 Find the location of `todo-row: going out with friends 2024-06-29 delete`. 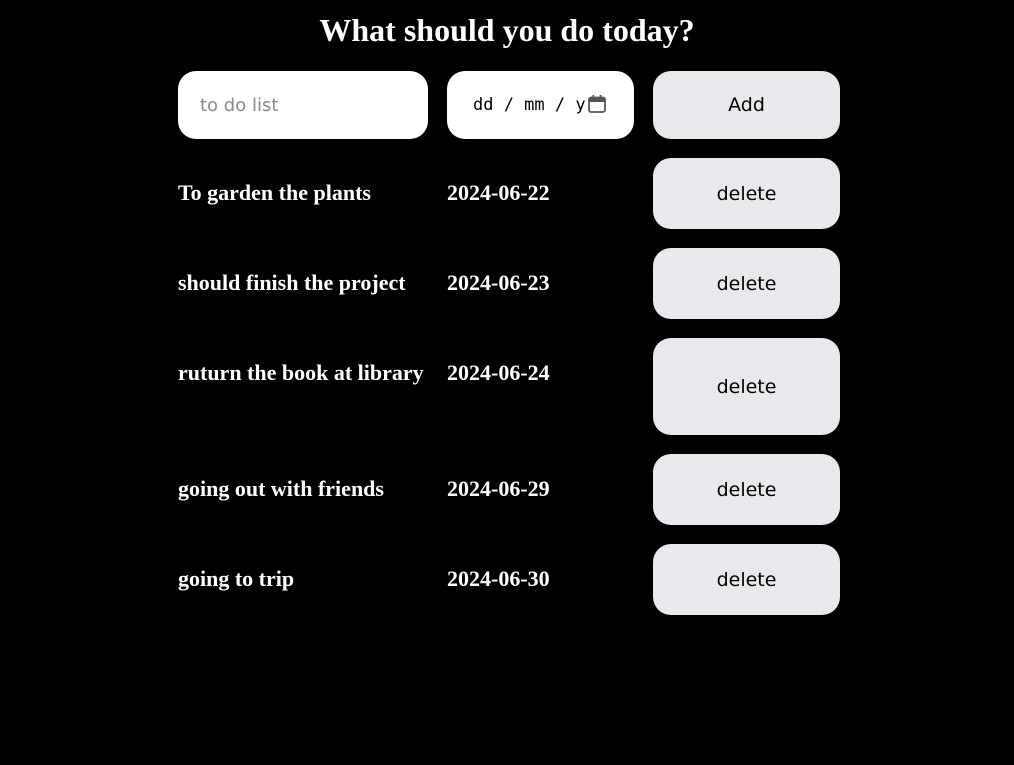

todo-row: going out with friends 2024-06-29 delete is located at coordinates (509, 489).